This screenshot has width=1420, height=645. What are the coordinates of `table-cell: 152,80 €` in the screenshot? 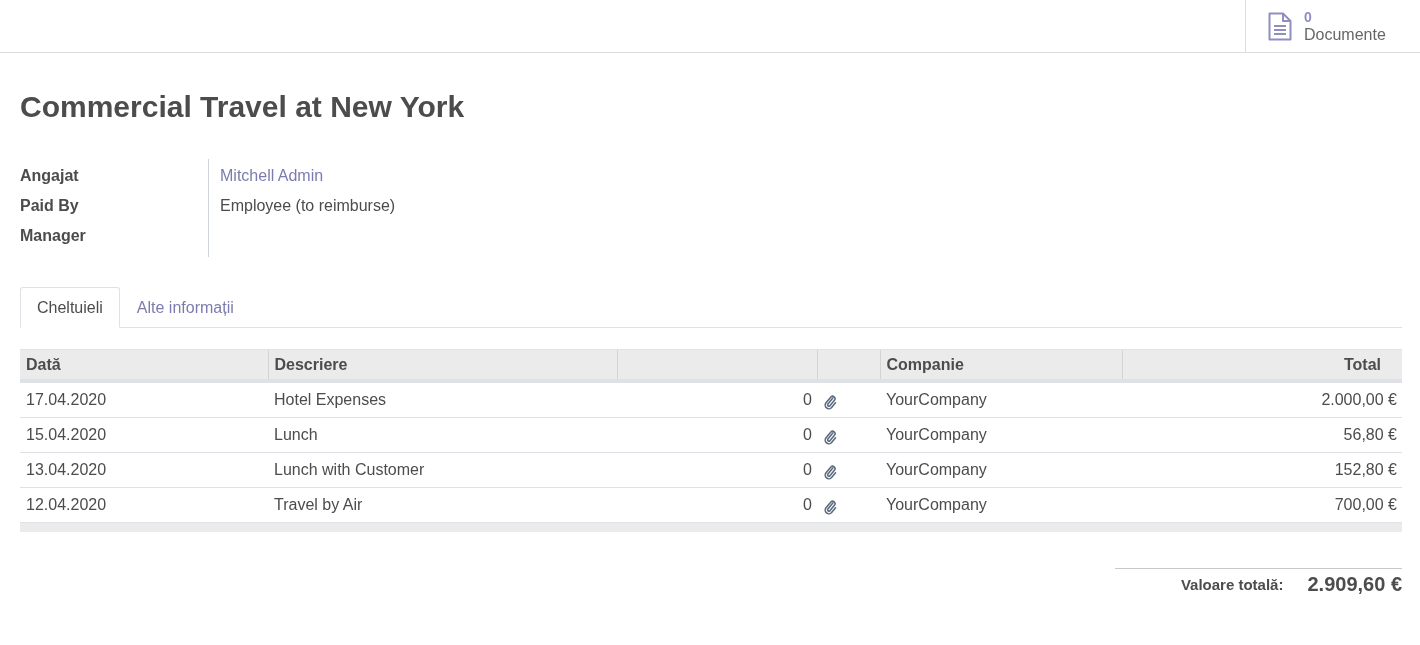 It's located at (1365, 469).